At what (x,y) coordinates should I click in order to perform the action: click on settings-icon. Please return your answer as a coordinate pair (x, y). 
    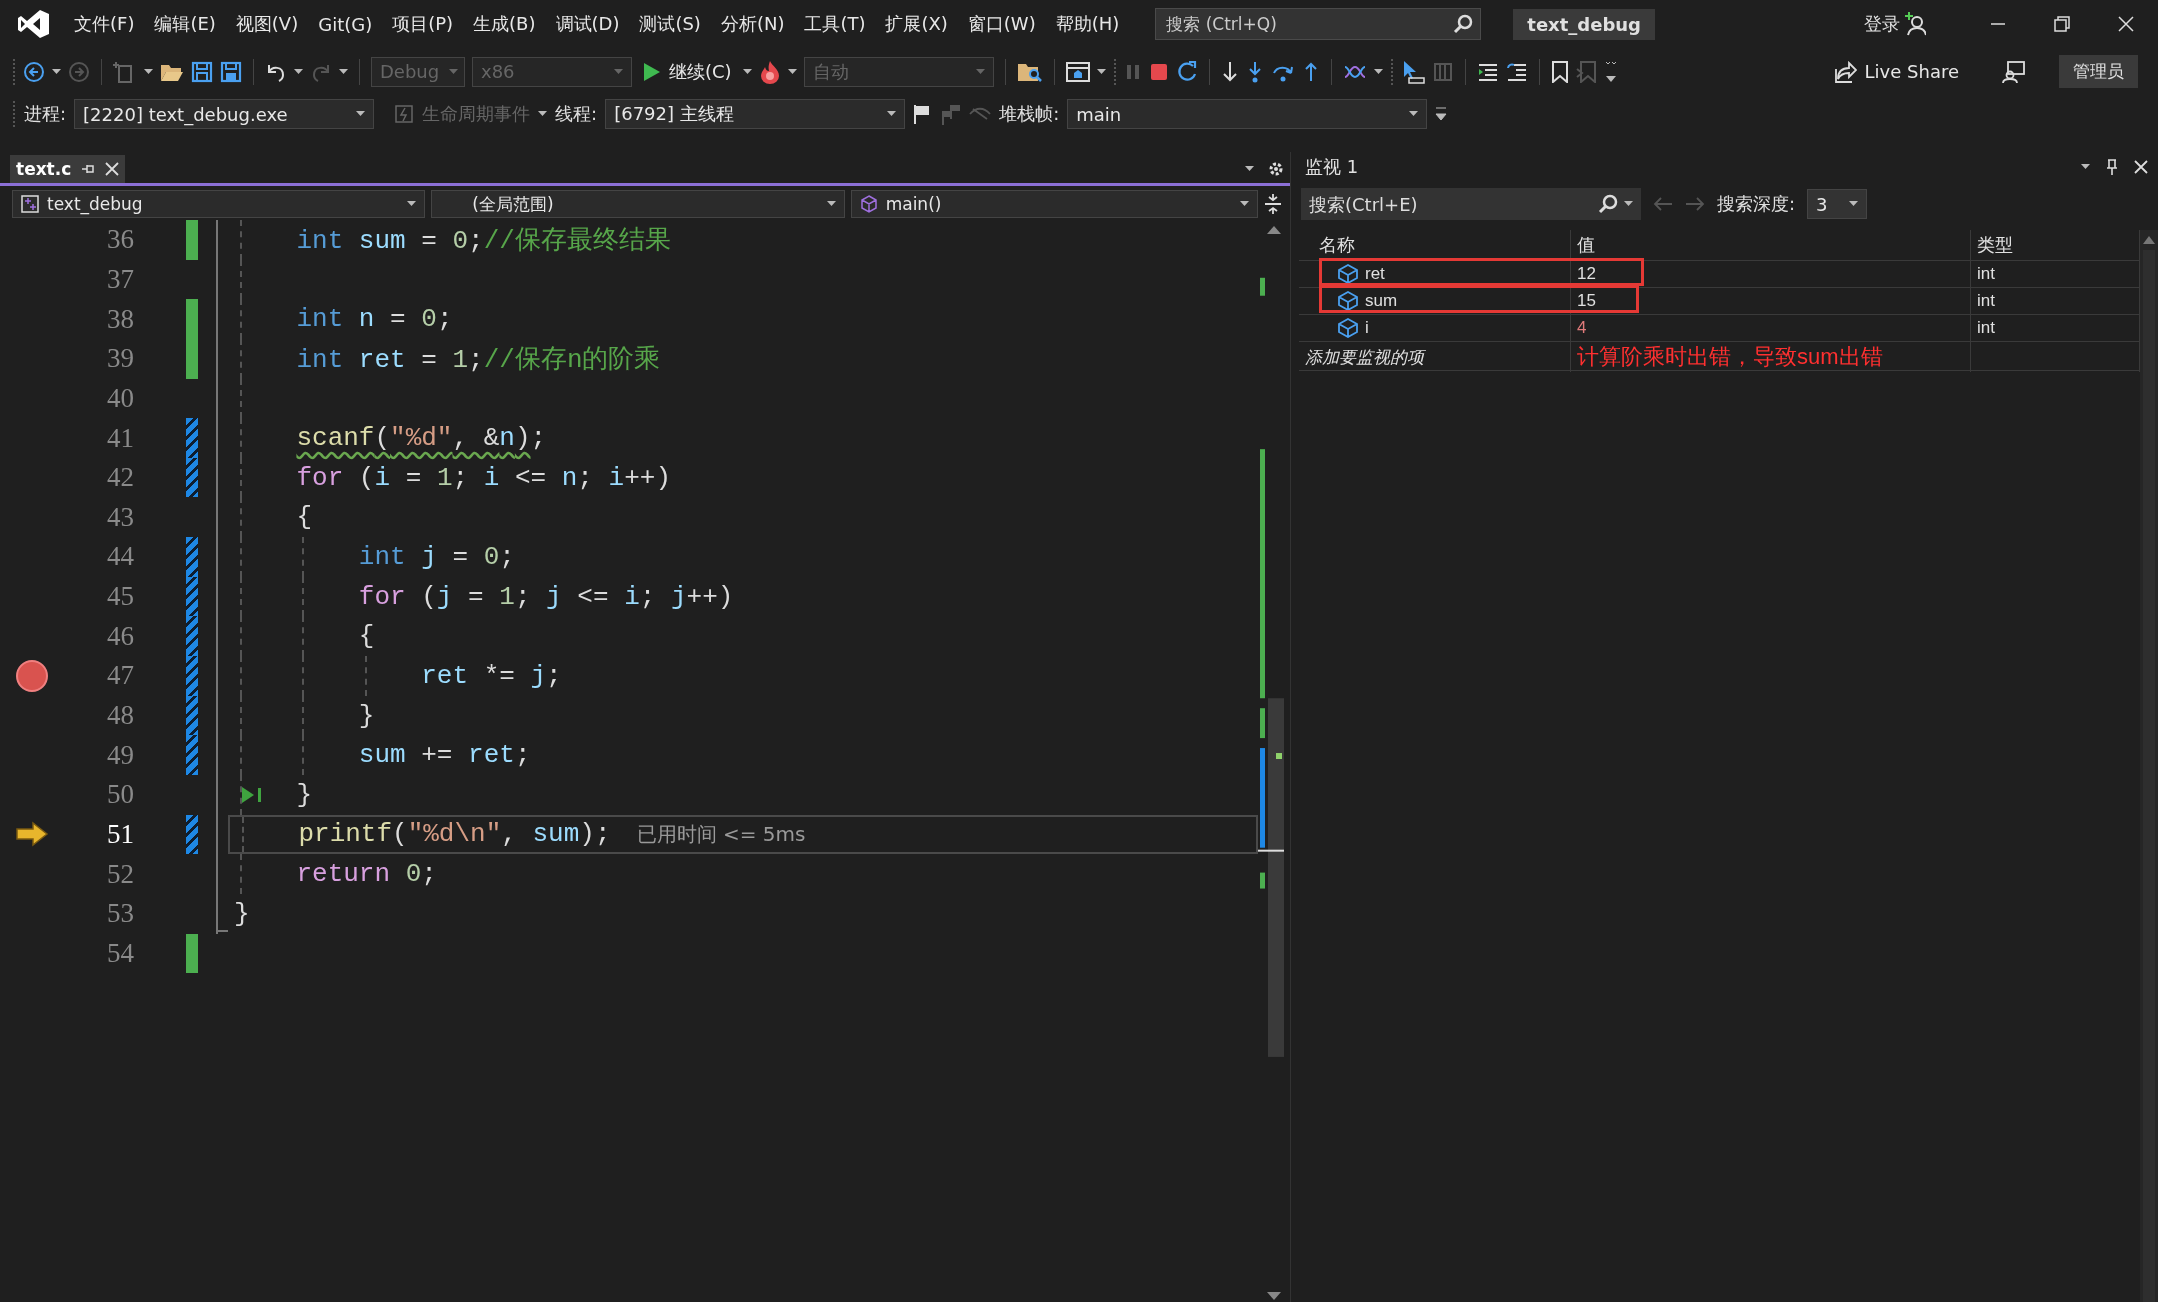
    Looking at the image, I should click on (1276, 169).